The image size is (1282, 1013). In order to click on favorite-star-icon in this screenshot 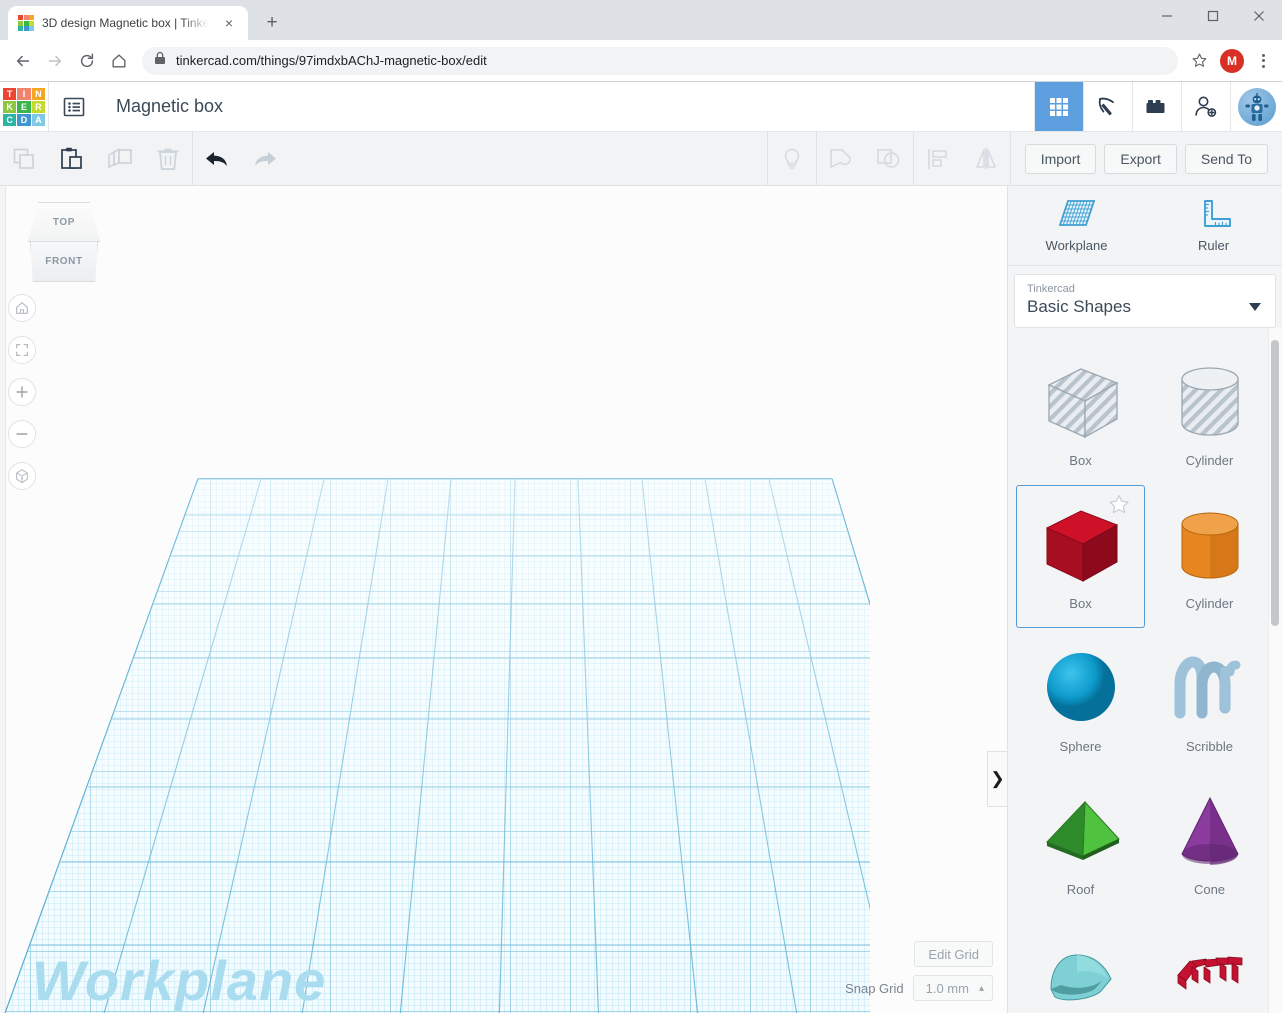, I will do `click(1119, 507)`.